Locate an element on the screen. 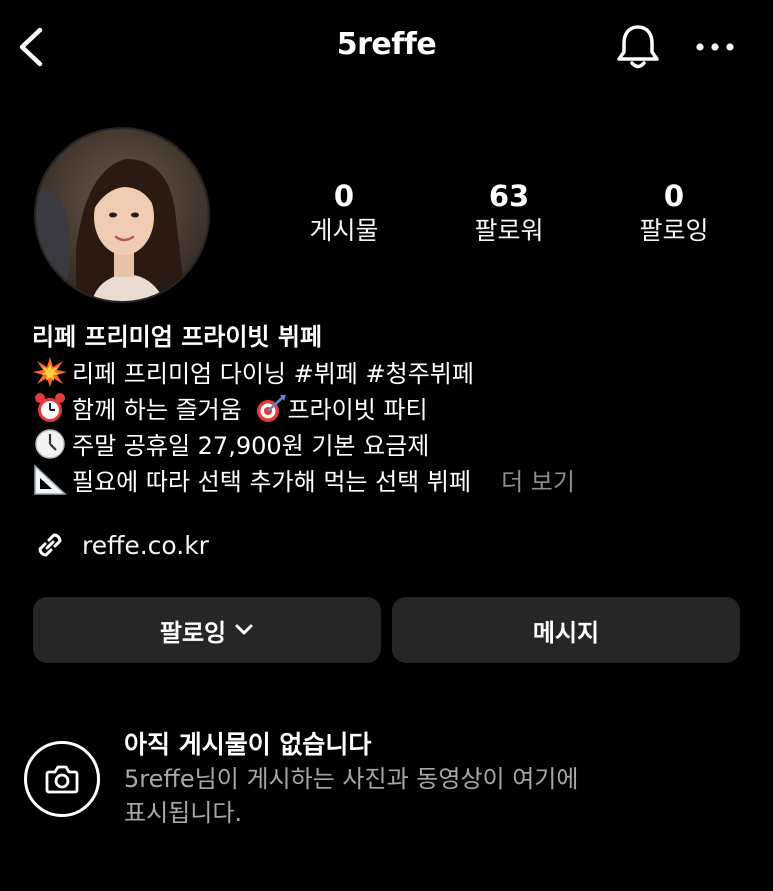  profile-avatar is located at coordinates (122, 215).